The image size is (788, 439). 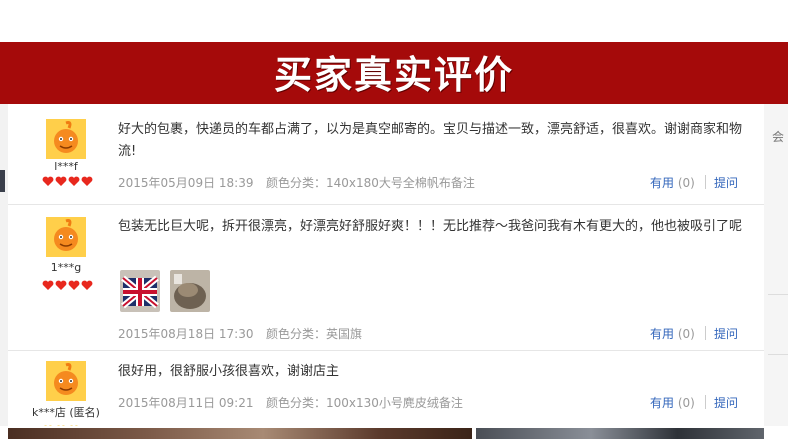 I want to click on right-side-text: 会, so click(x=778, y=137).